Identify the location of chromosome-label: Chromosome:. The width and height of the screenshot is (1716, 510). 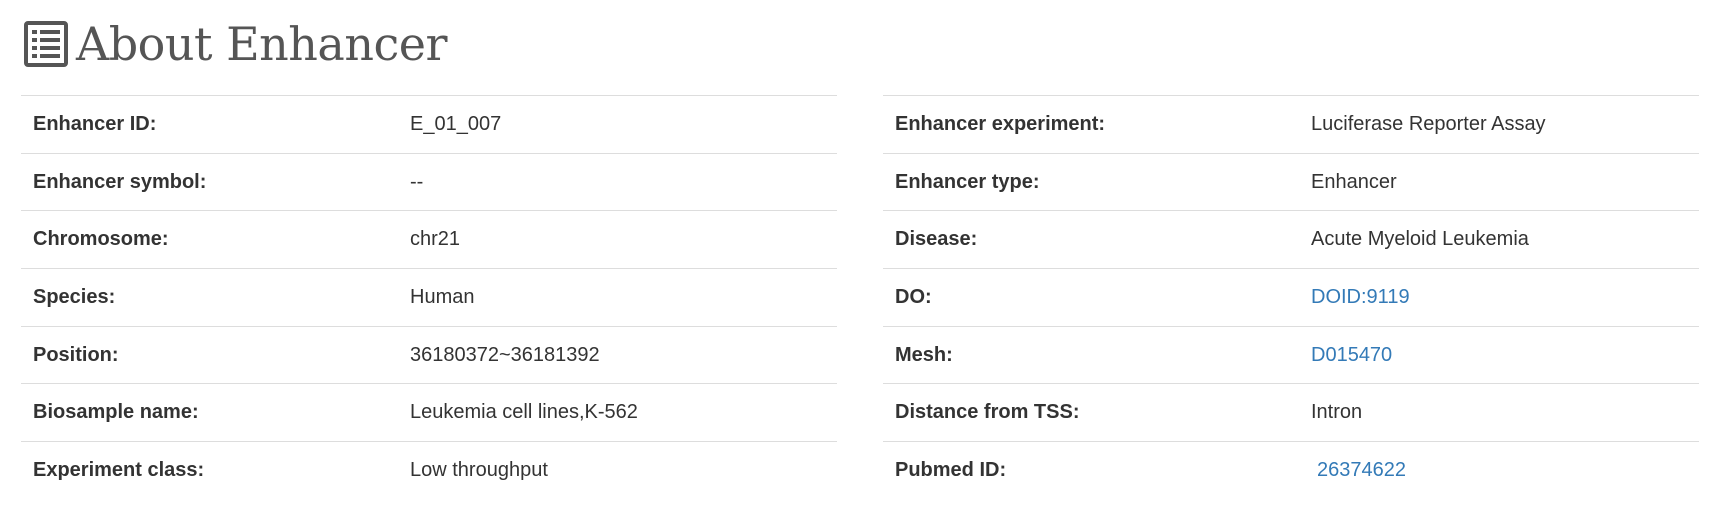
(101, 239).